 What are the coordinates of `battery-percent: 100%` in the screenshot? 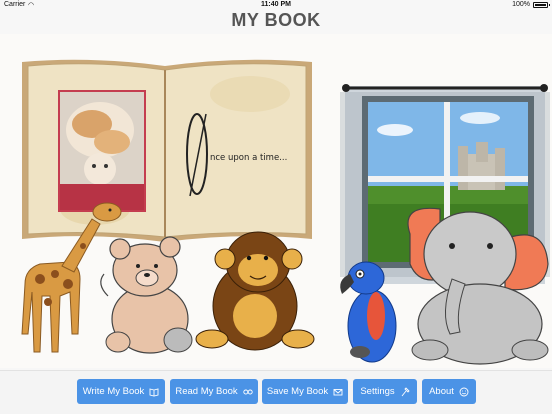 It's located at (521, 4).